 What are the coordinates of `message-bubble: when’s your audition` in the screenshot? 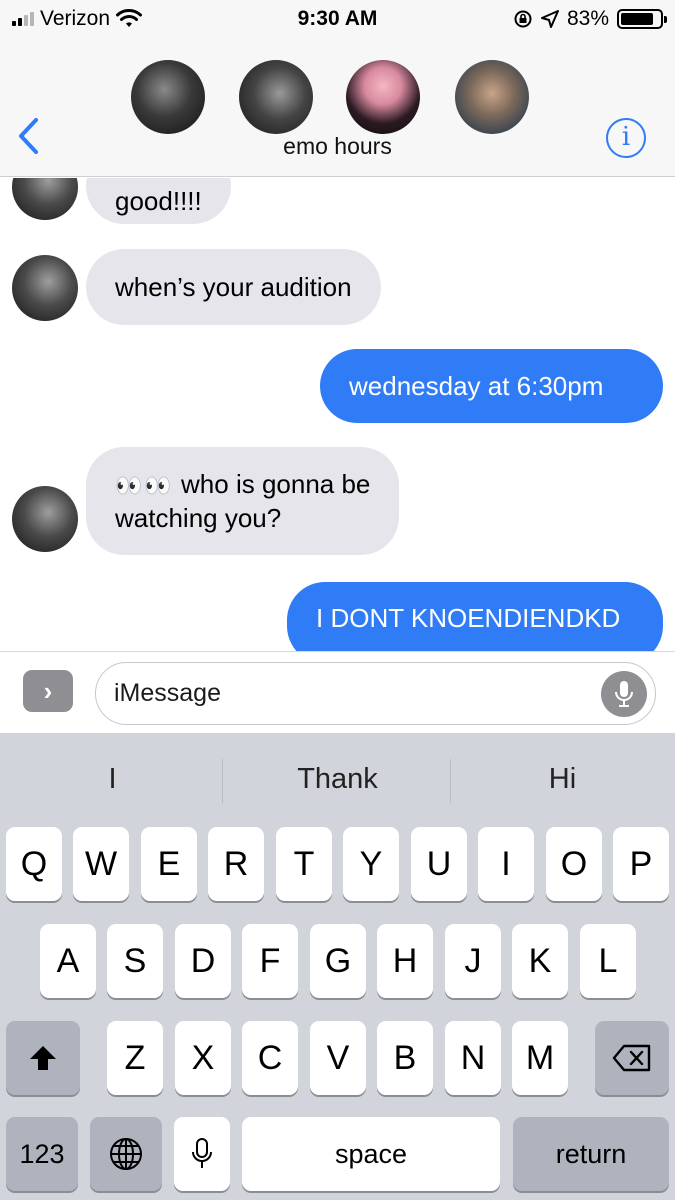 It's located at (233, 287).